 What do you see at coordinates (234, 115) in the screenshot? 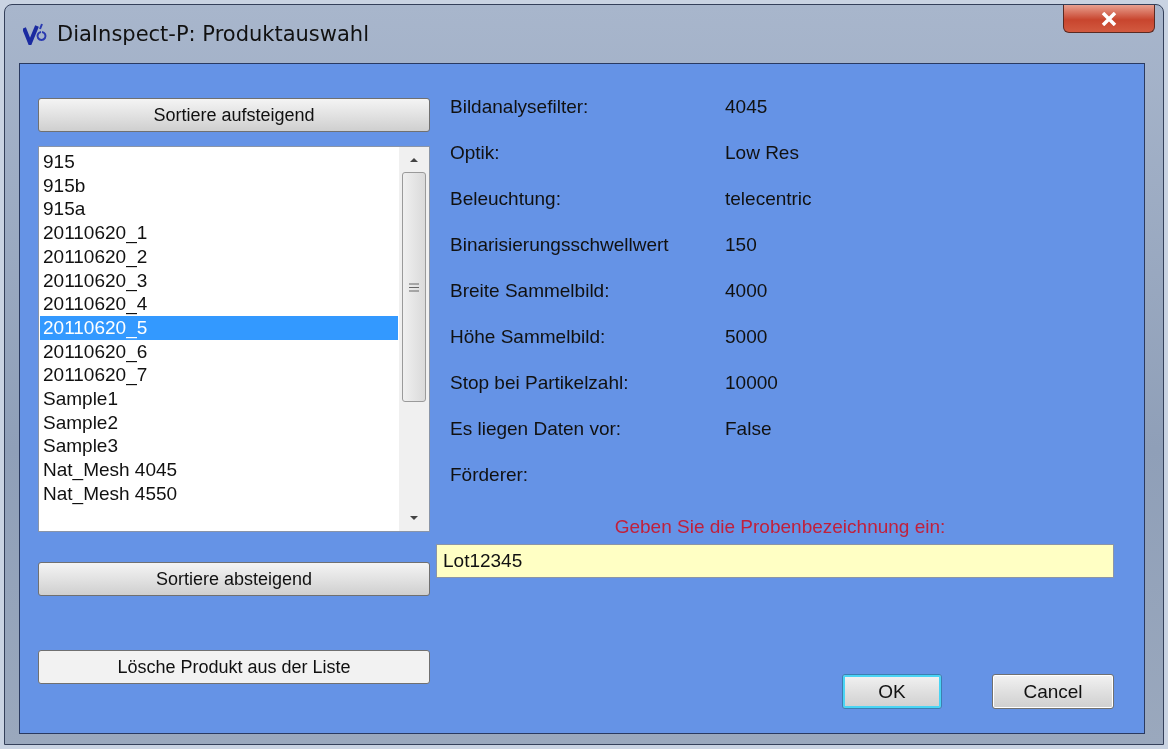
I see `sort-ascending-button: Sortiere aufsteigend` at bounding box center [234, 115].